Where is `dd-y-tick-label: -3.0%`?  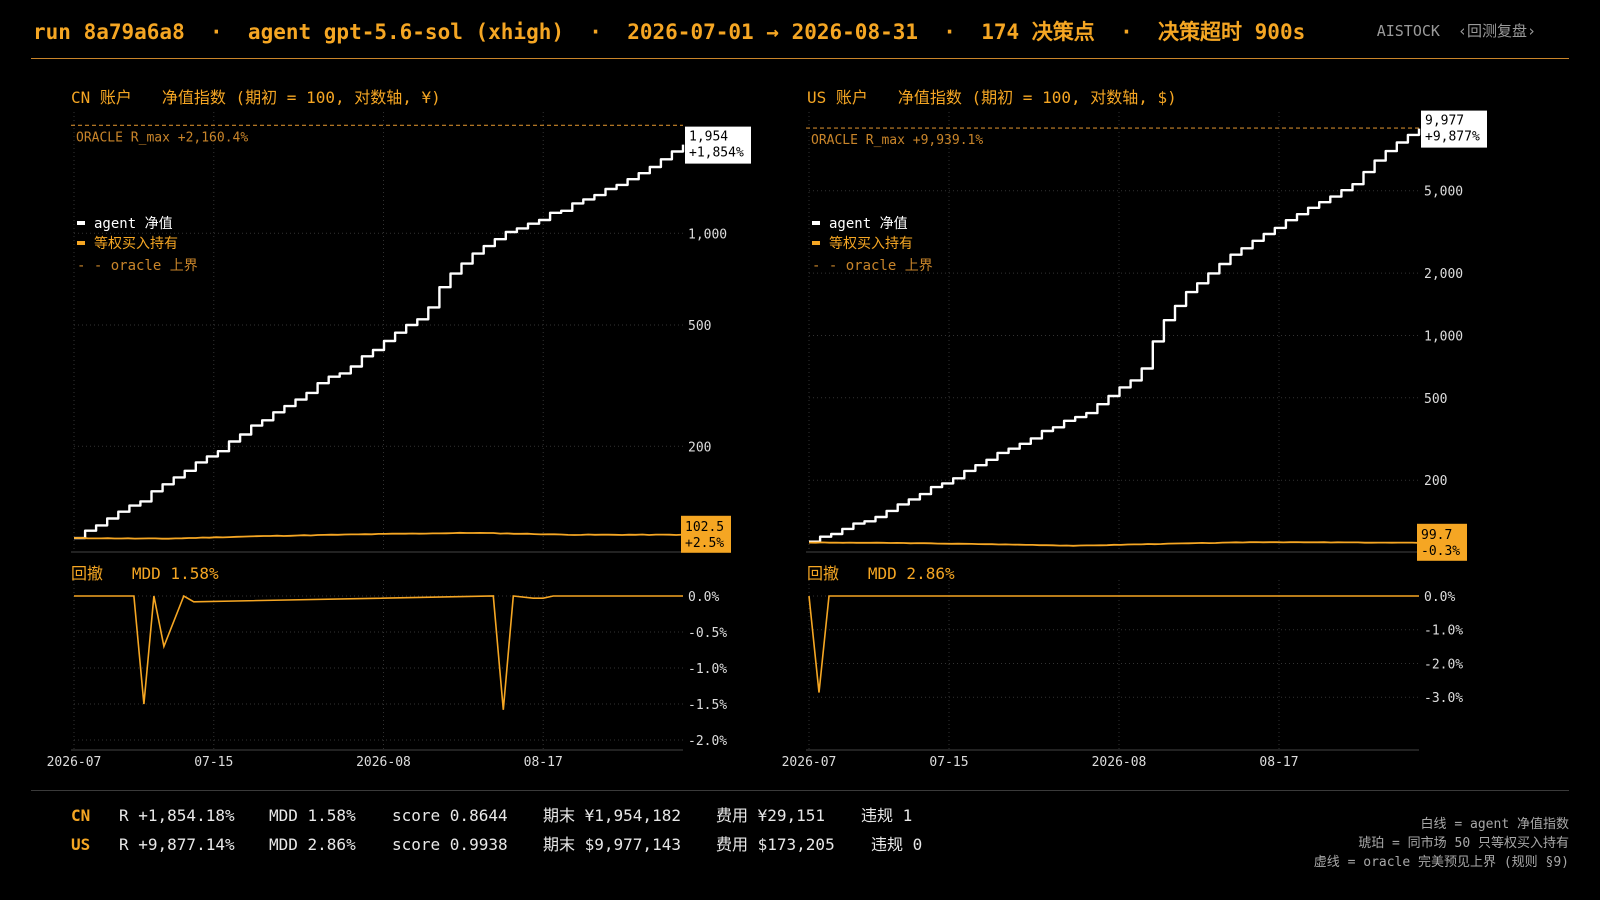
dd-y-tick-label: -3.0% is located at coordinates (1443, 698).